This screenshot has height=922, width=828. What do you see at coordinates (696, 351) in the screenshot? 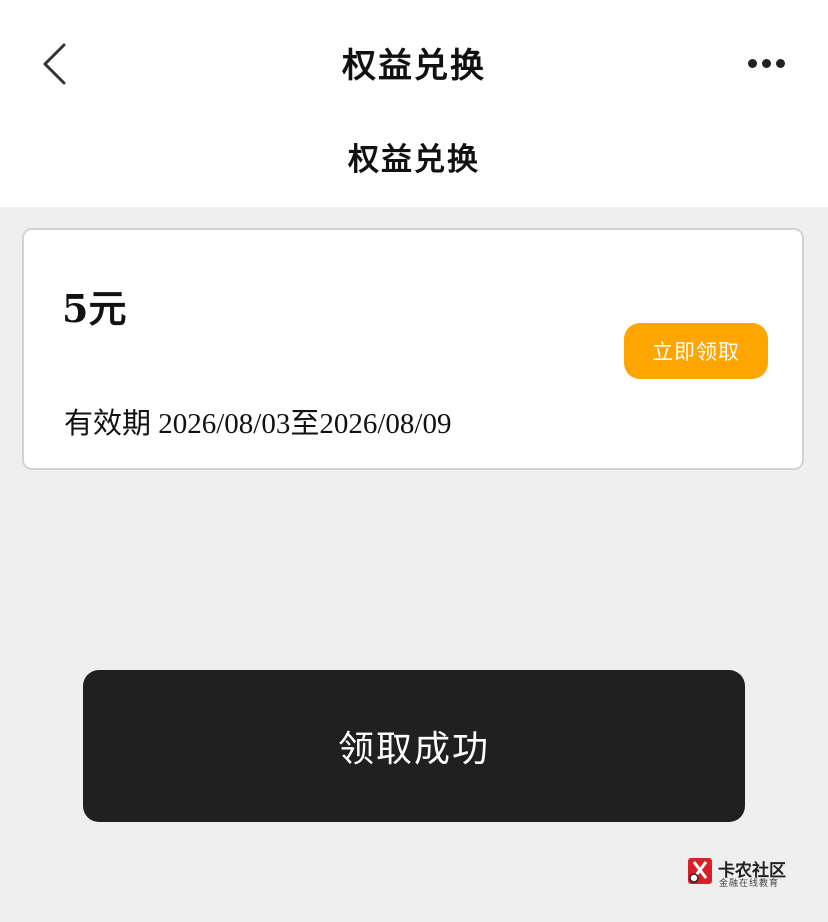
I see `claim-now-button: 立即领取` at bounding box center [696, 351].